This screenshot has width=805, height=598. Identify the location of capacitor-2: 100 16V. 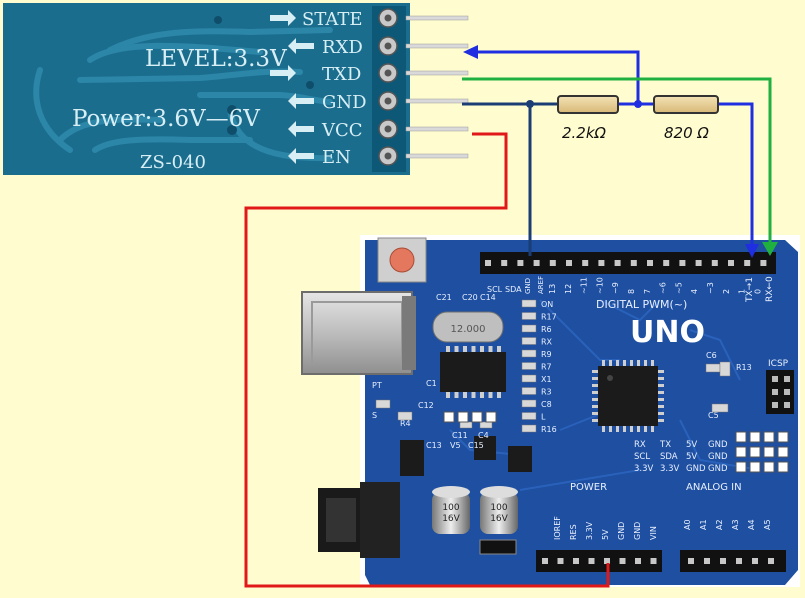
(499, 510).